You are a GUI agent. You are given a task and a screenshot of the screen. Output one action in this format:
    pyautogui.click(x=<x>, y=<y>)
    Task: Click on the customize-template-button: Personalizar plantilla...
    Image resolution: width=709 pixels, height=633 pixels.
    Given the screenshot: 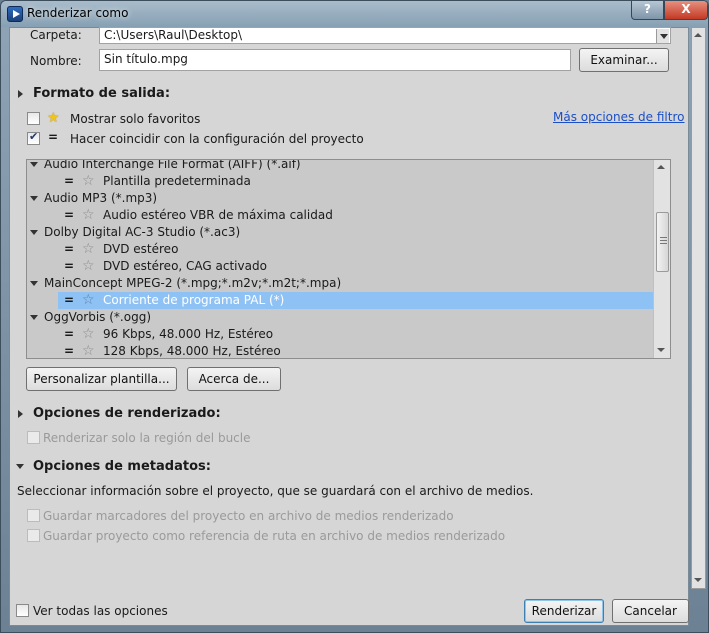 What is the action you would take?
    pyautogui.click(x=101, y=379)
    